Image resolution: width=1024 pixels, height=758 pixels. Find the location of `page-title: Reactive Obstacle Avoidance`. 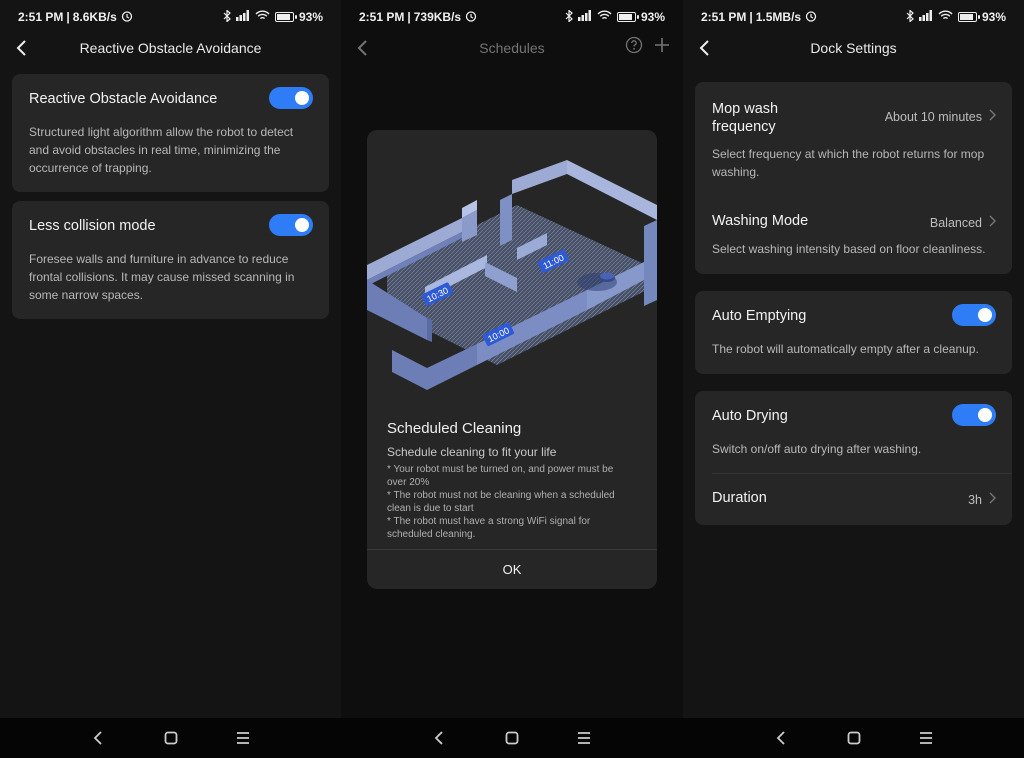

page-title: Reactive Obstacle Avoidance is located at coordinates (170, 48).